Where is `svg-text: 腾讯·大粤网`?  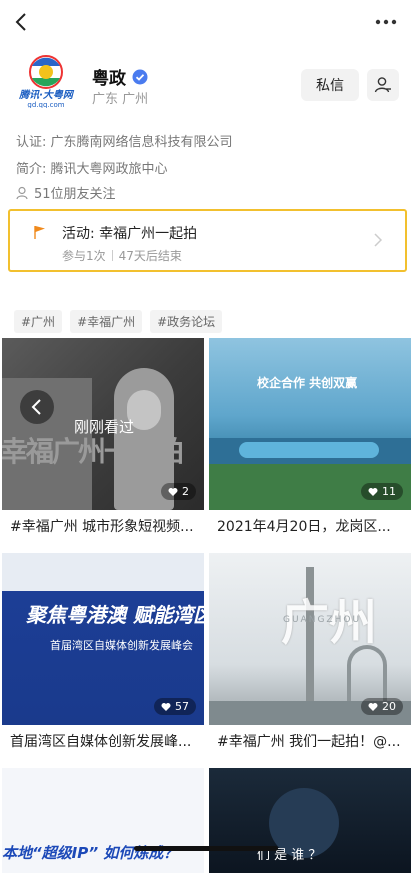
svg-text: 腾讯·大粤网 is located at coordinates (46, 95).